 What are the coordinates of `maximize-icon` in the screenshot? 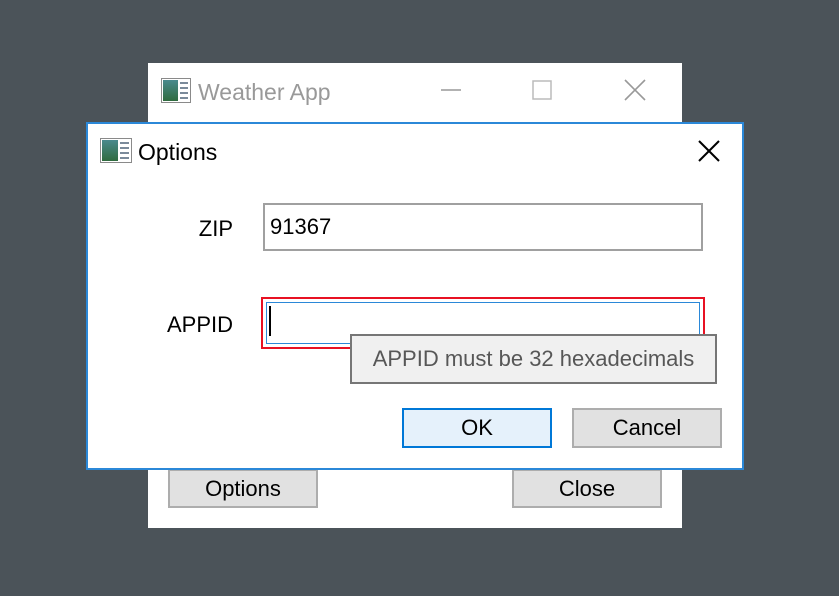 It's located at (542, 90).